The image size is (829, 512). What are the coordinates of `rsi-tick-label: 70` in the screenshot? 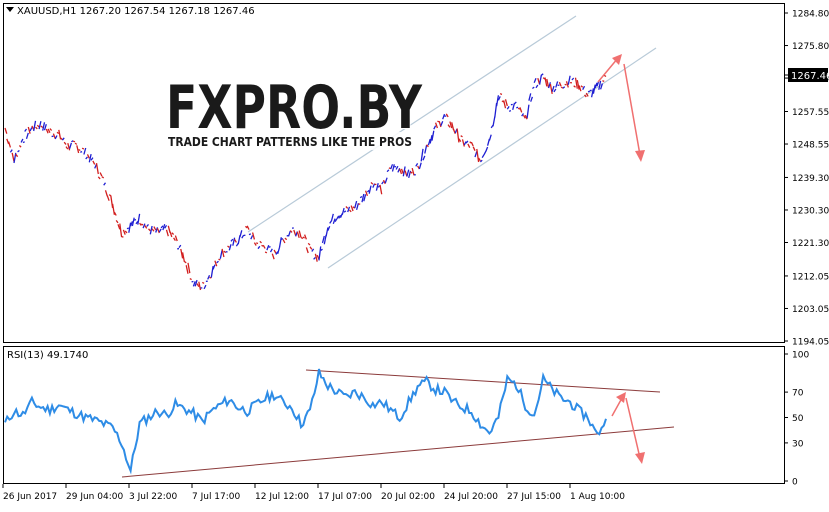 It's located at (798, 394).